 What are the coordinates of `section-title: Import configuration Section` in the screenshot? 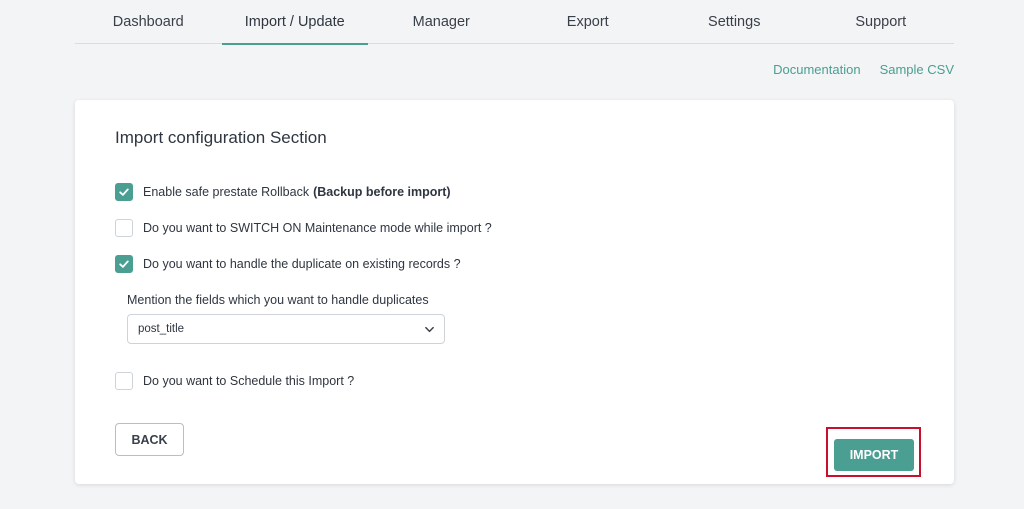 It's located at (221, 137).